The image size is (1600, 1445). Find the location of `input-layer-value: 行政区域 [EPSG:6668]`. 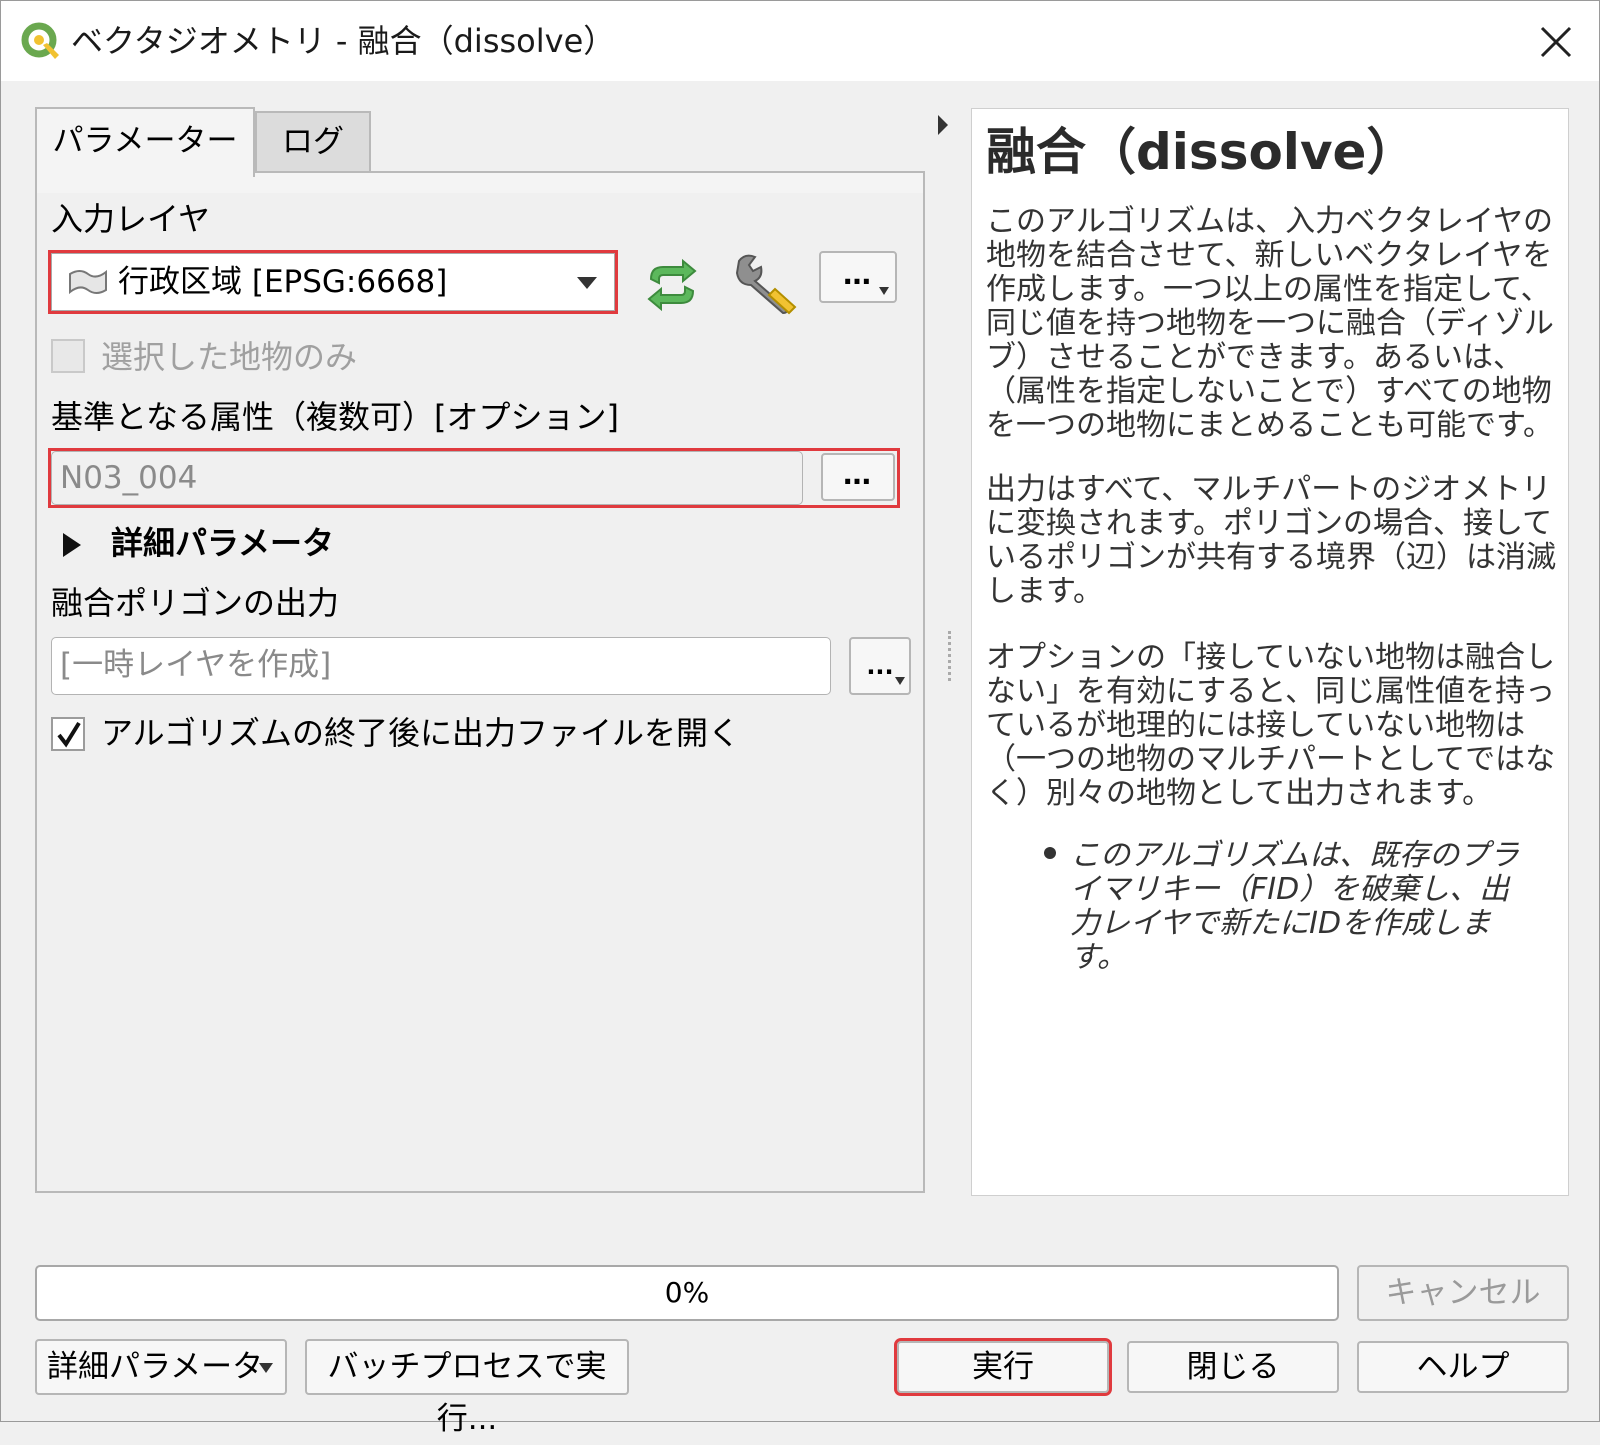

input-layer-value: 行政区域 [EPSG:6668] is located at coordinates (283, 282).